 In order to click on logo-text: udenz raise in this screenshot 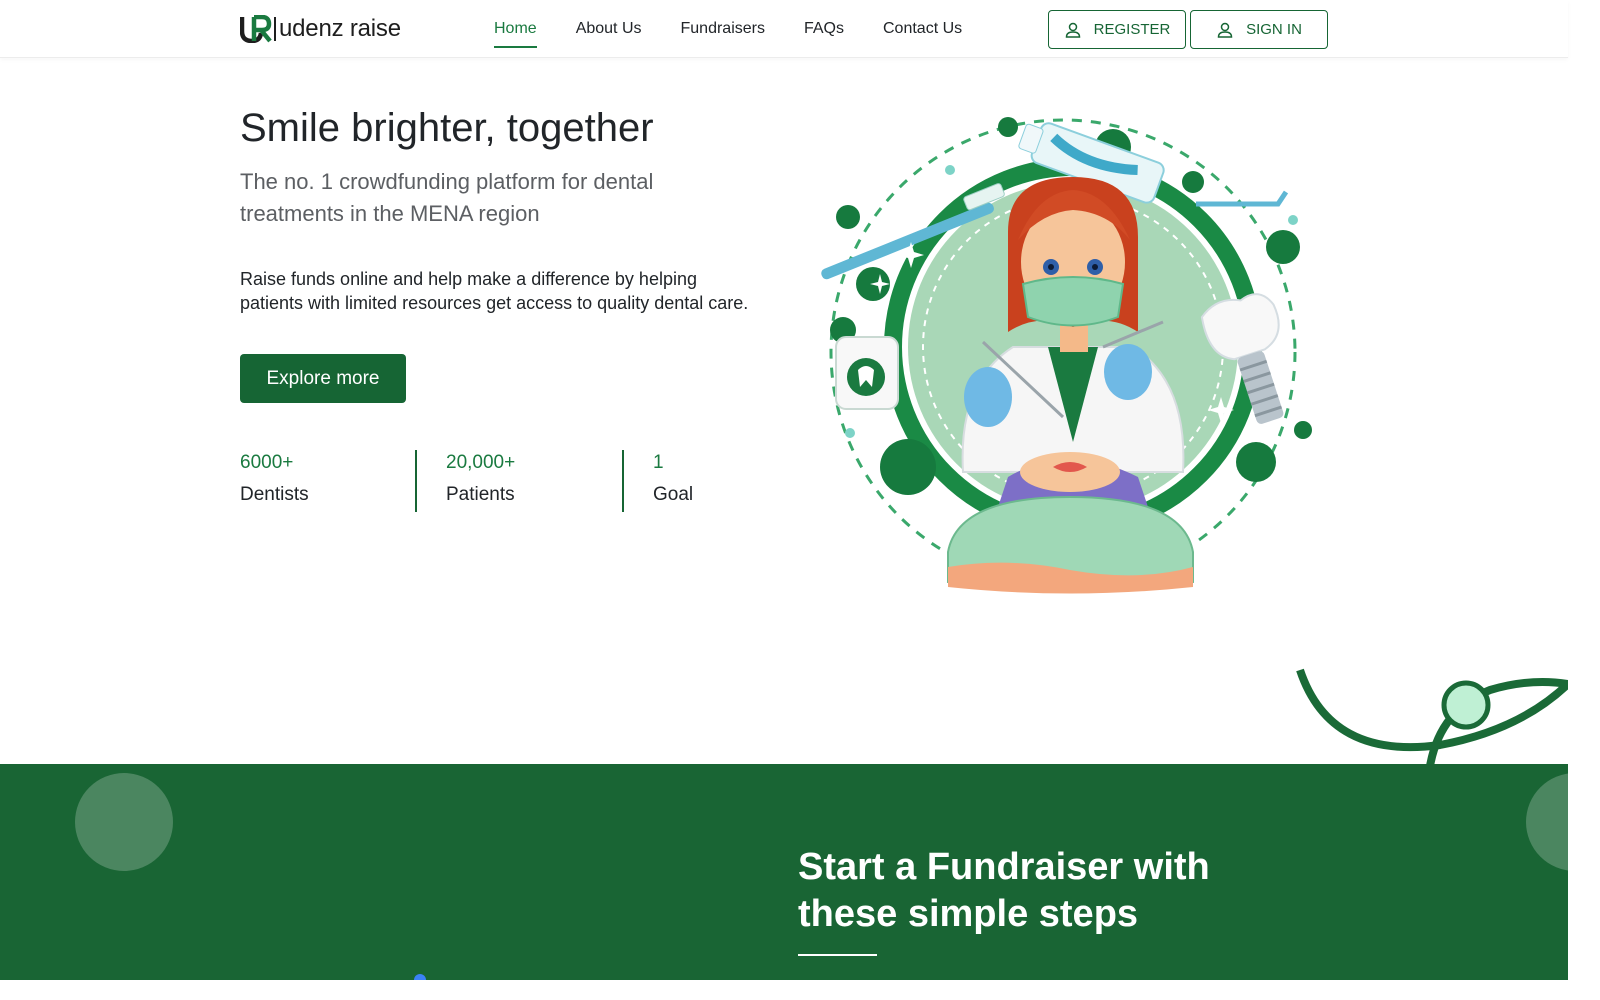, I will do `click(340, 28)`.